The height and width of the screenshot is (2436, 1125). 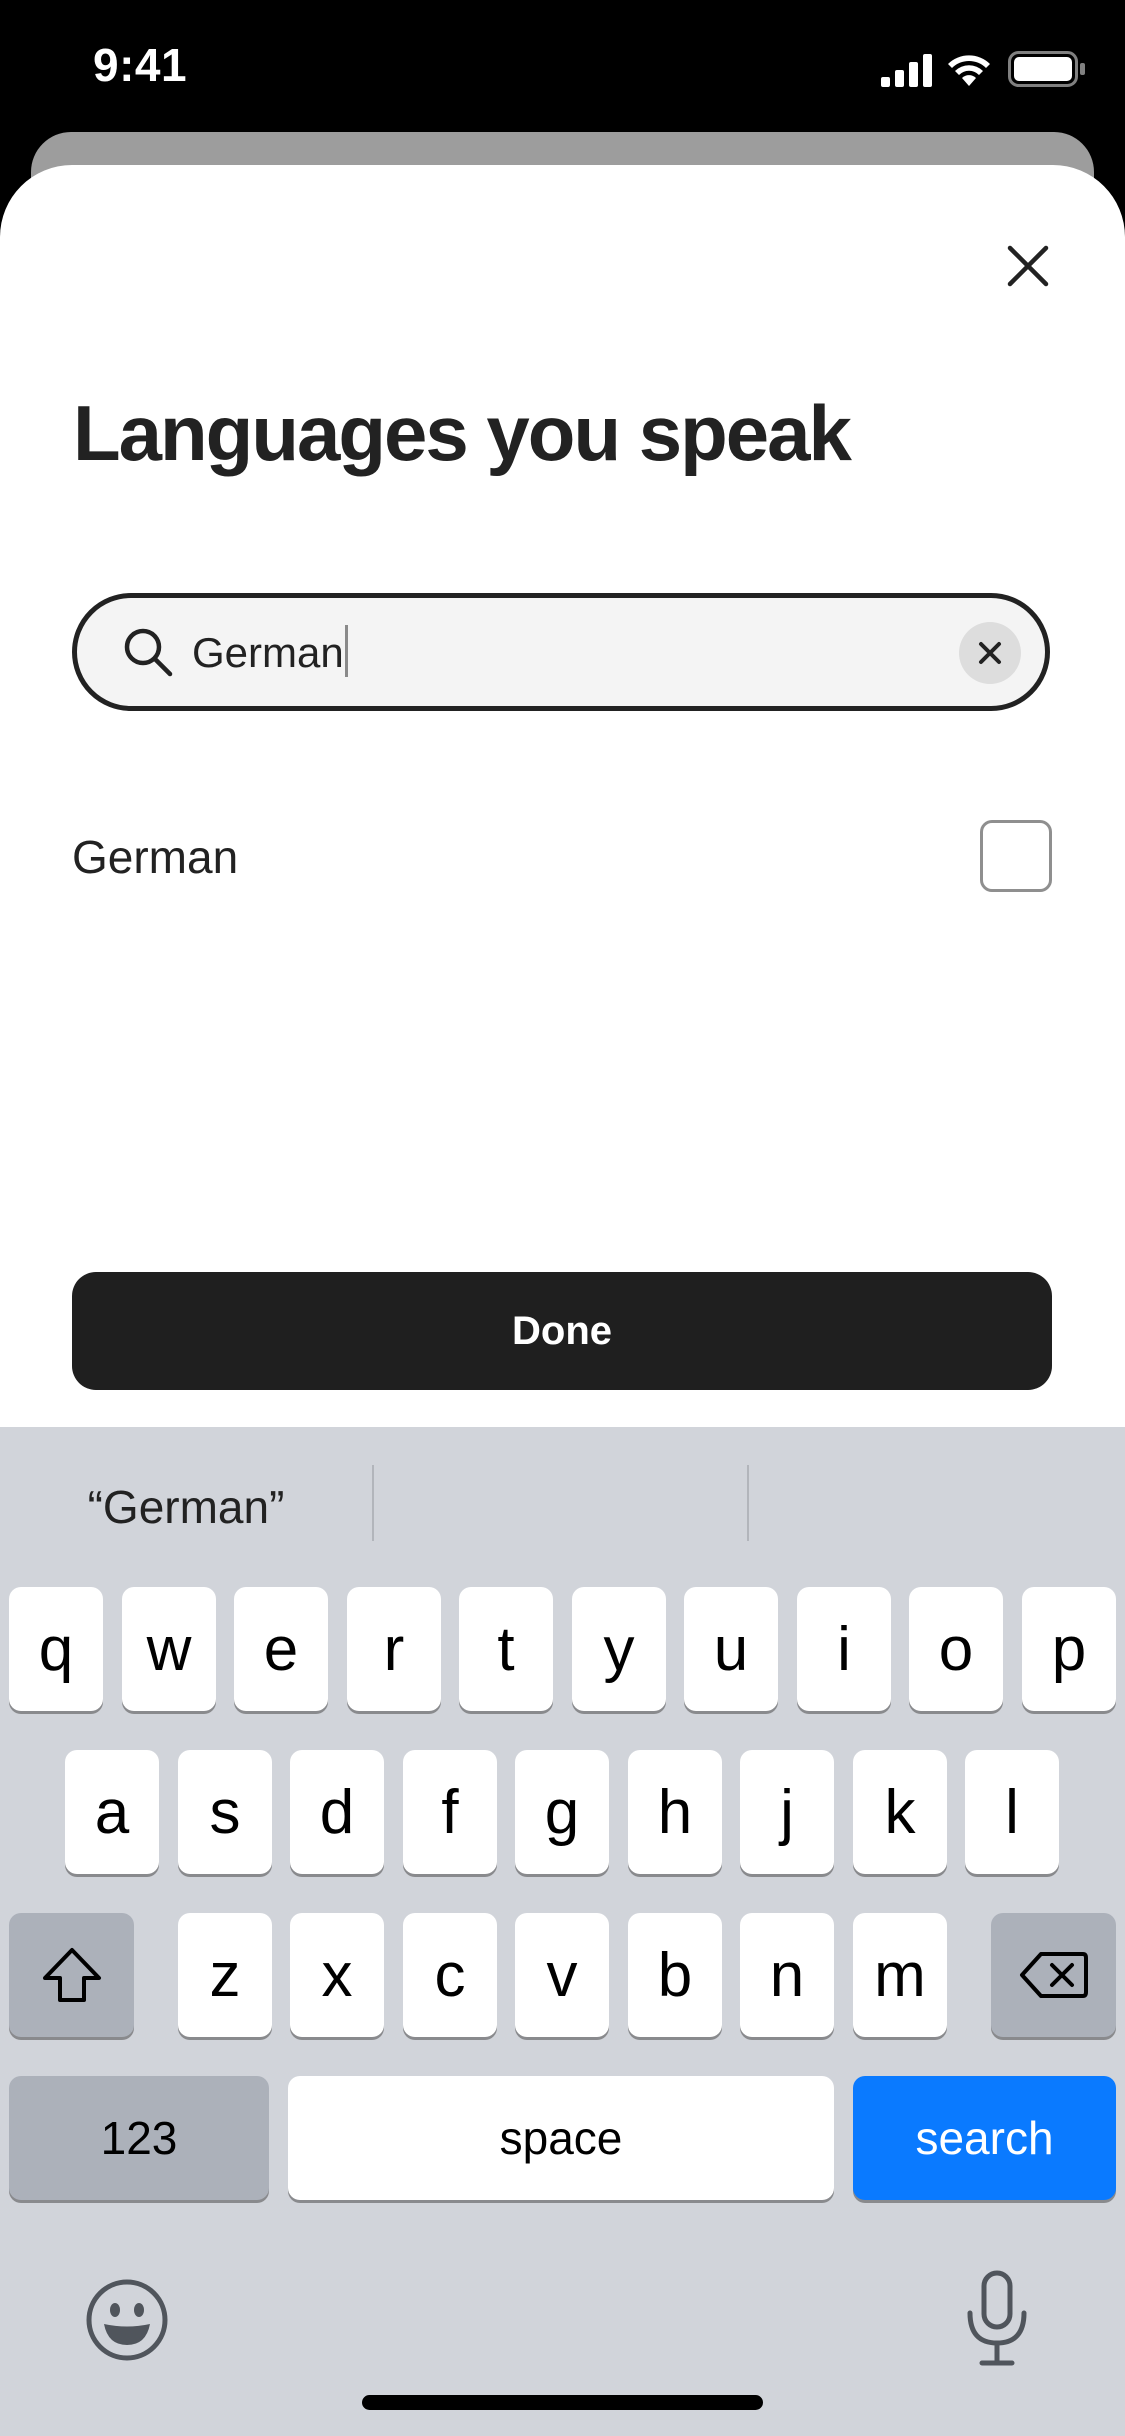 I want to click on status-time: 9:41, so click(x=140, y=65).